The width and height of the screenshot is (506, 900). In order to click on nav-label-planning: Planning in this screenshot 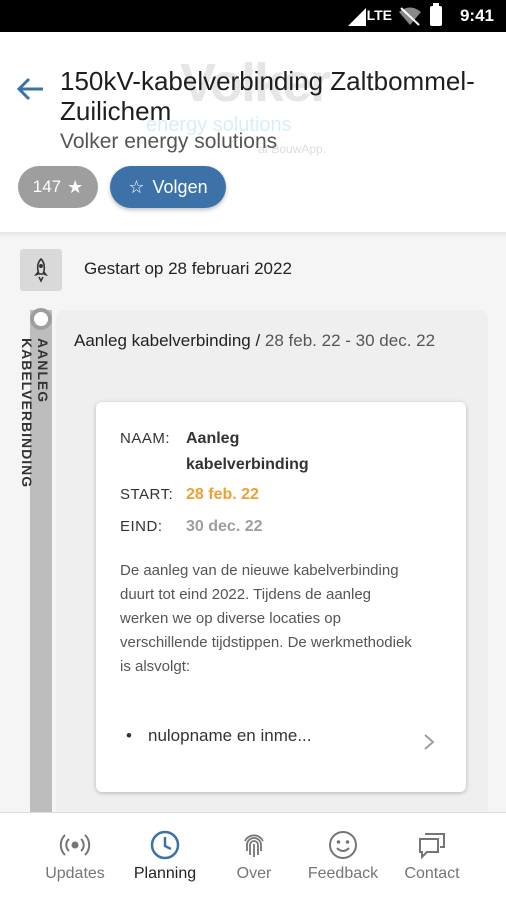, I will do `click(165, 873)`.